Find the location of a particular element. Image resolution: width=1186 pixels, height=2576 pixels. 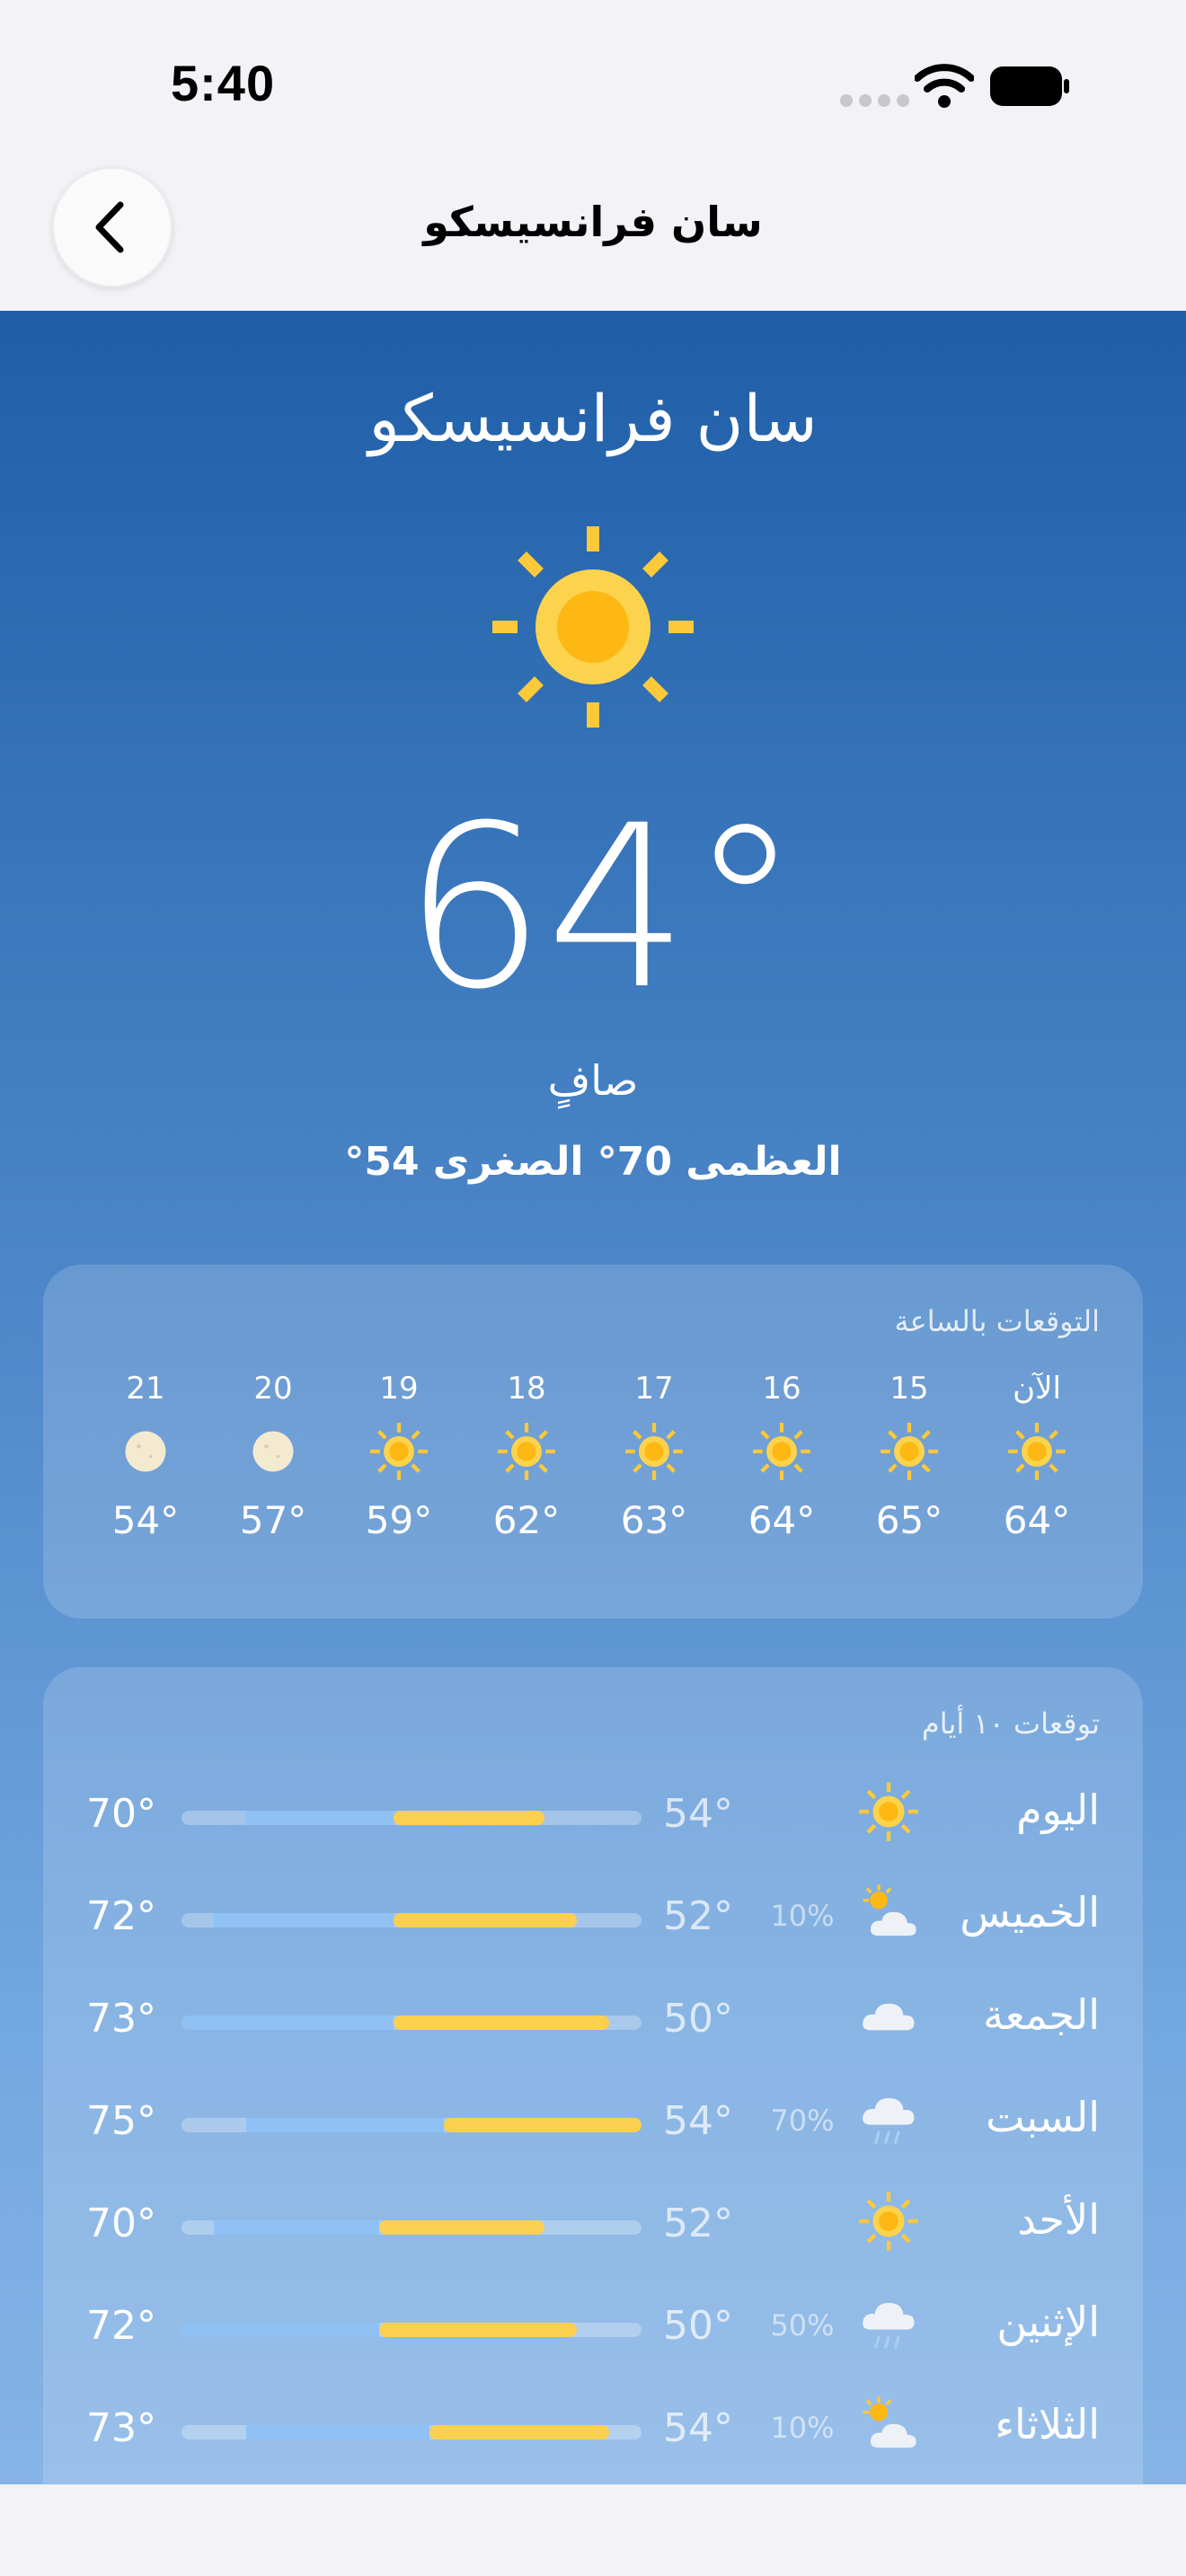

hour-label: 19 is located at coordinates (399, 1389).